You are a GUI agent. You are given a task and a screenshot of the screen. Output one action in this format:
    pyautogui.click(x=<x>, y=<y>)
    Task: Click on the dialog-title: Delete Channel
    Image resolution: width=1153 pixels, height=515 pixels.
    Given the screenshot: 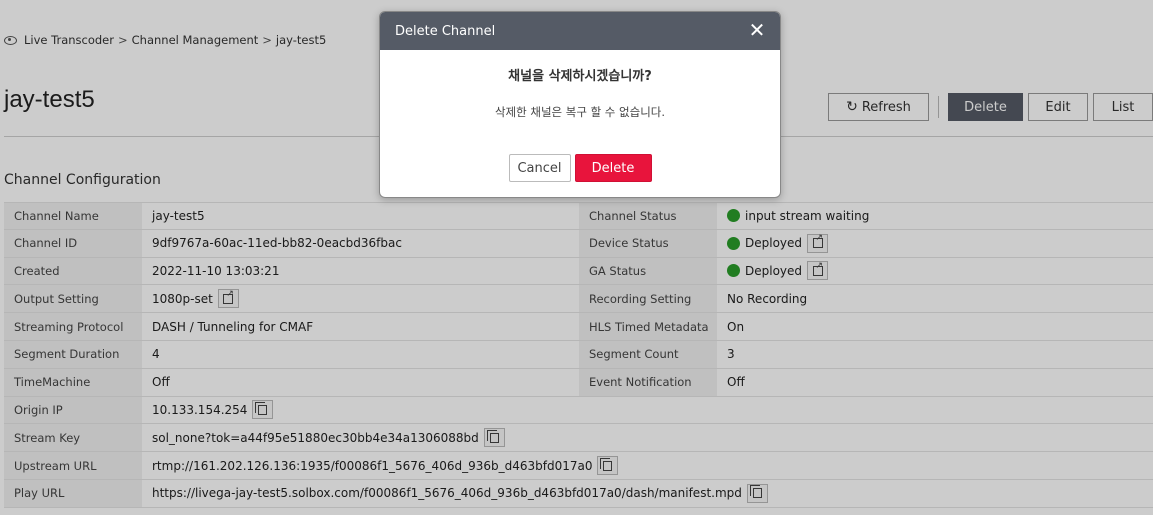 What is the action you would take?
    pyautogui.click(x=445, y=31)
    